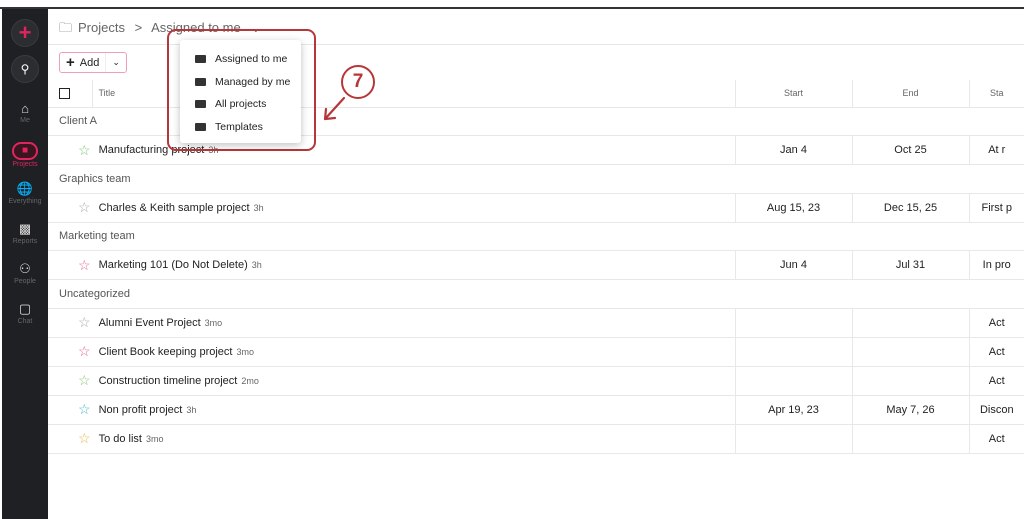 The height and width of the screenshot is (519, 1024). What do you see at coordinates (25, 108) in the screenshot?
I see `home-icon: ⌂` at bounding box center [25, 108].